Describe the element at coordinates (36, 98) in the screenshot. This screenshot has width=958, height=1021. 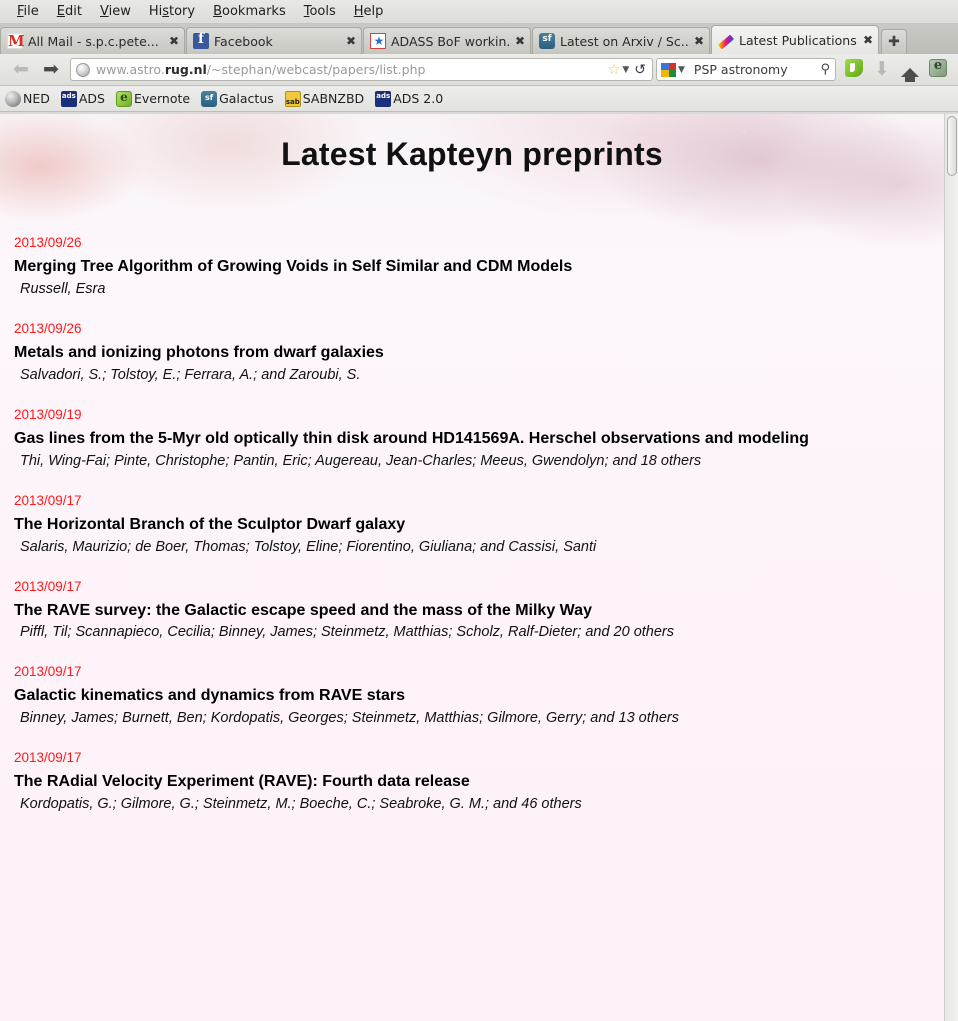
I see `bookmark-label: NED` at that location.